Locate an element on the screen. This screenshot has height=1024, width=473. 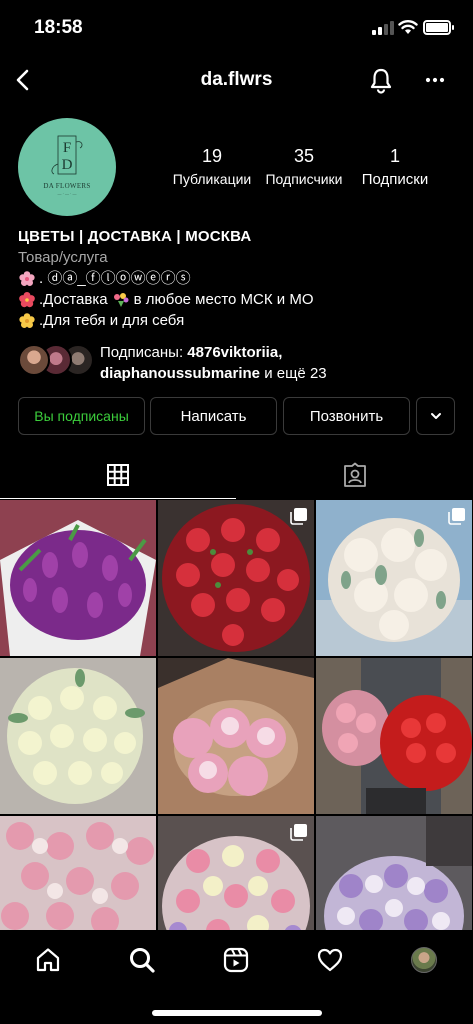
profile-avatar-small is located at coordinates (424, 960).